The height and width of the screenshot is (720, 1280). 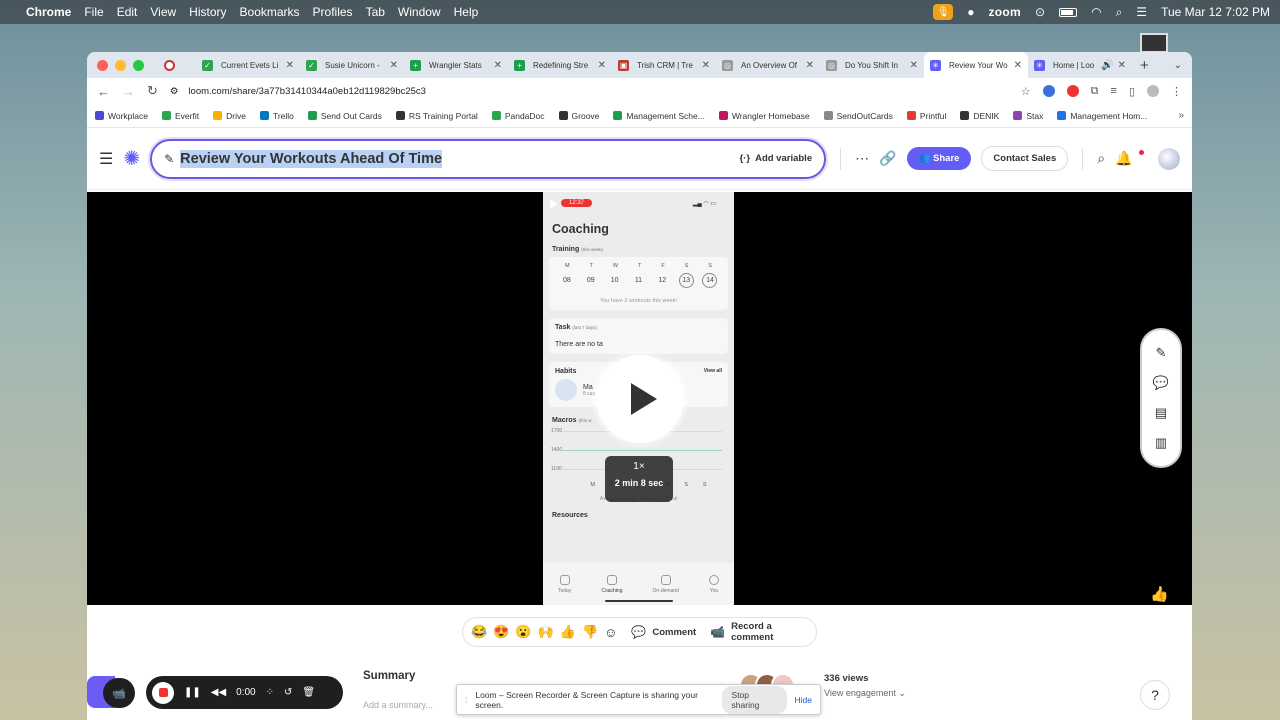 I want to click on comments-icon: 💬, so click(x=1161, y=383).